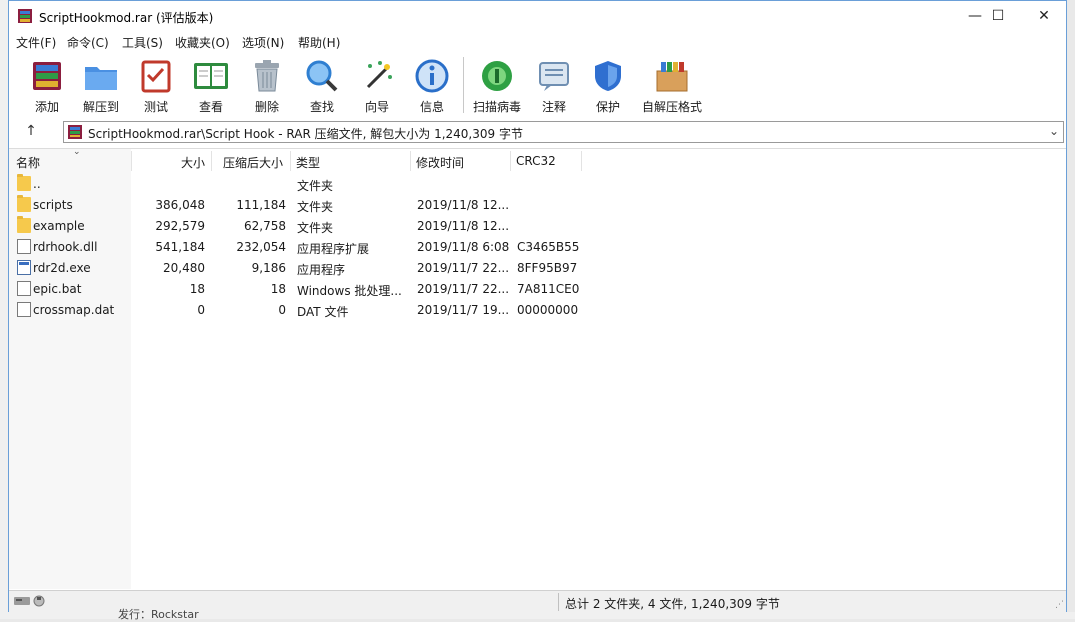  Describe the element at coordinates (142, 42) in the screenshot. I see `menu-tools: 工具(S)` at that location.